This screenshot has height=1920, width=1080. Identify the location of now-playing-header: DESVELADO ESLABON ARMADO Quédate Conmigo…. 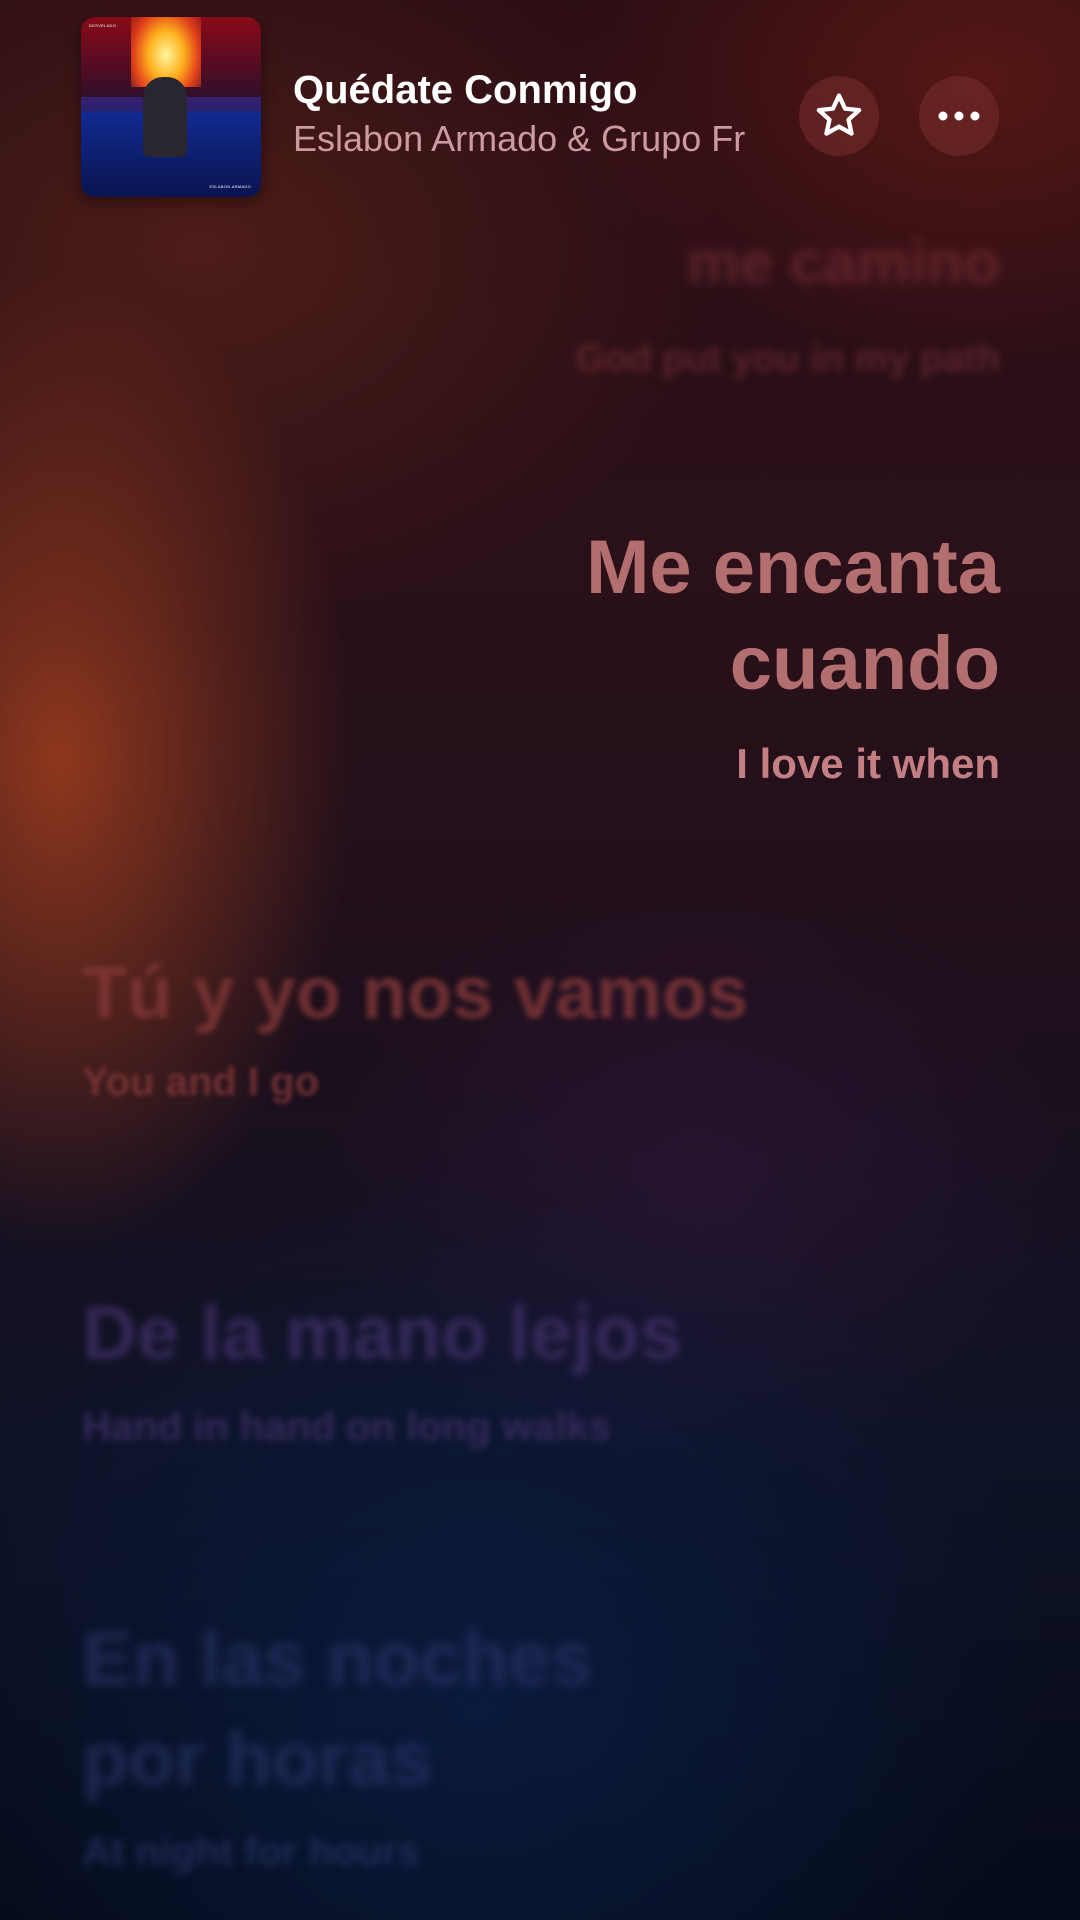
(540, 110).